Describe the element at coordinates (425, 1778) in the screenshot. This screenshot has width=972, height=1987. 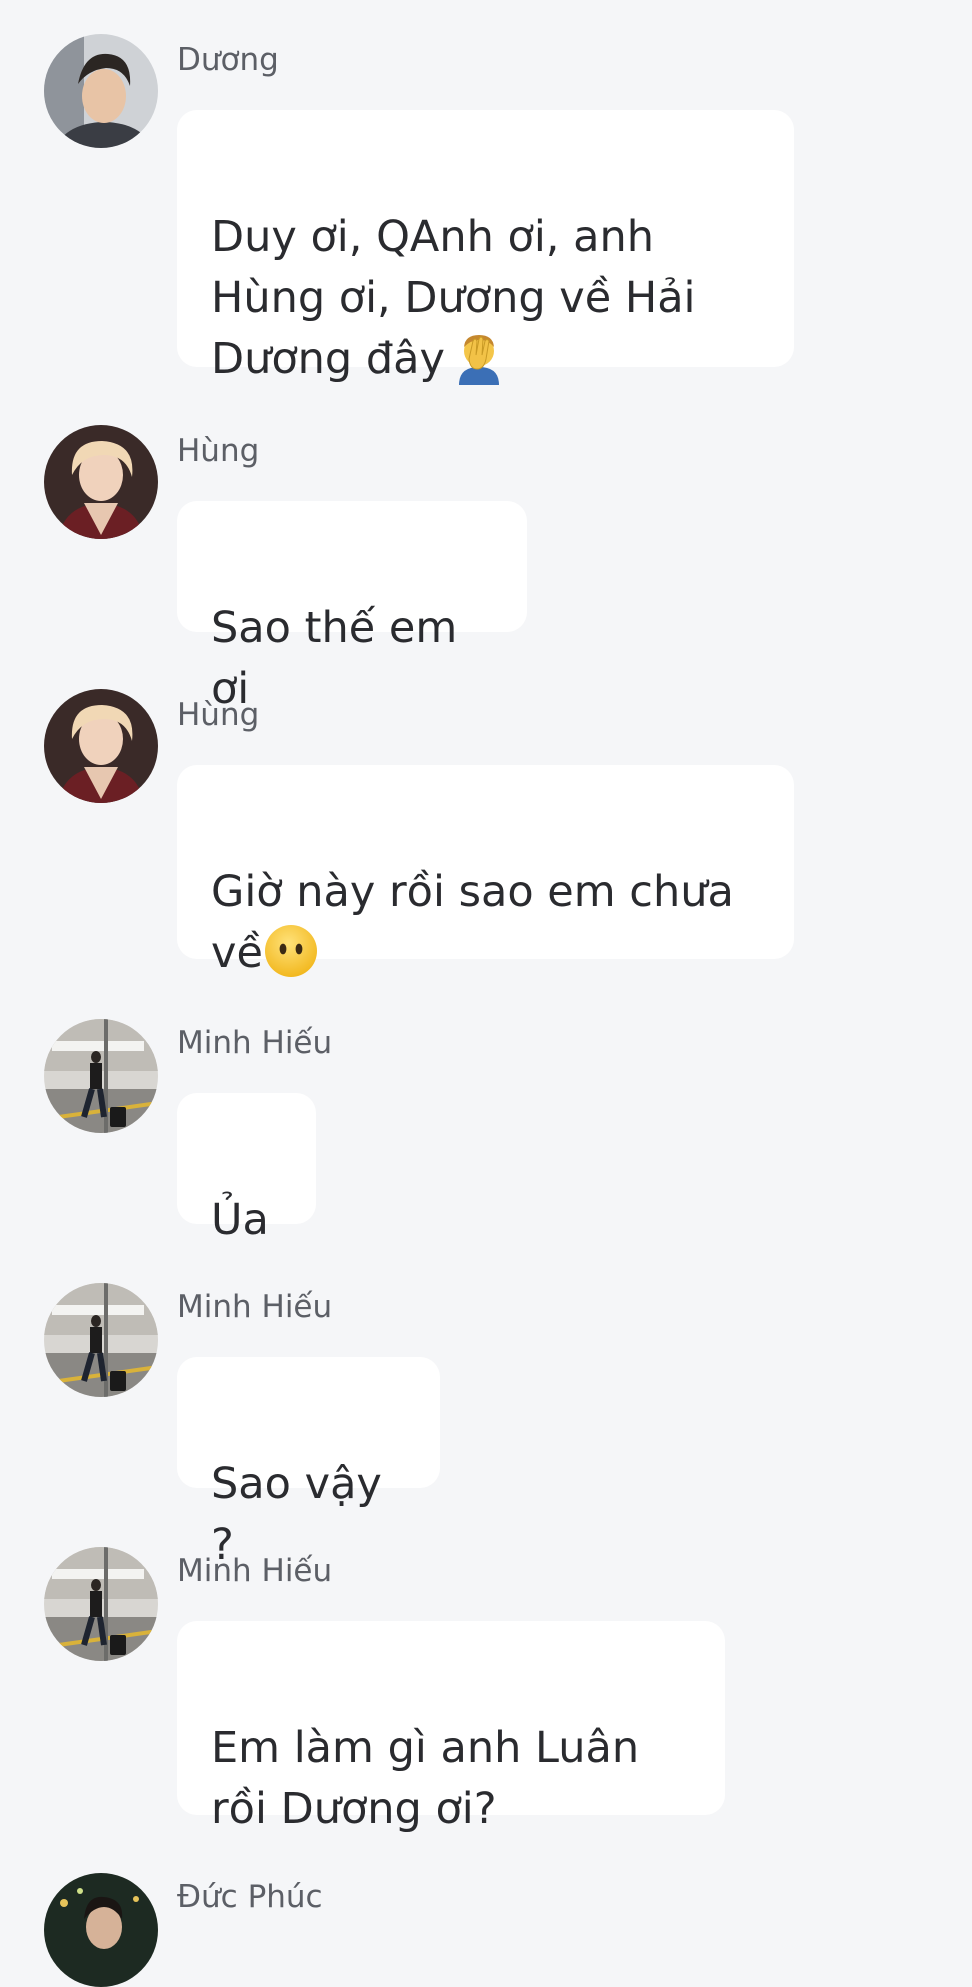
I see `message-text: Em làm gì anh Luân rồi Dương ơi?` at that location.